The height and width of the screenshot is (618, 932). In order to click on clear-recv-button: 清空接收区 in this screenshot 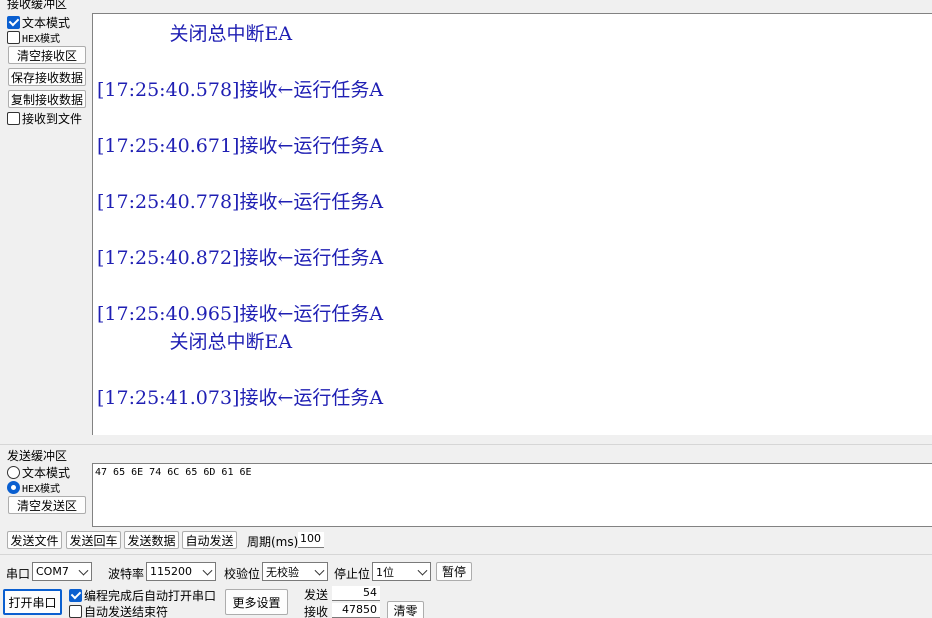, I will do `click(47, 55)`.